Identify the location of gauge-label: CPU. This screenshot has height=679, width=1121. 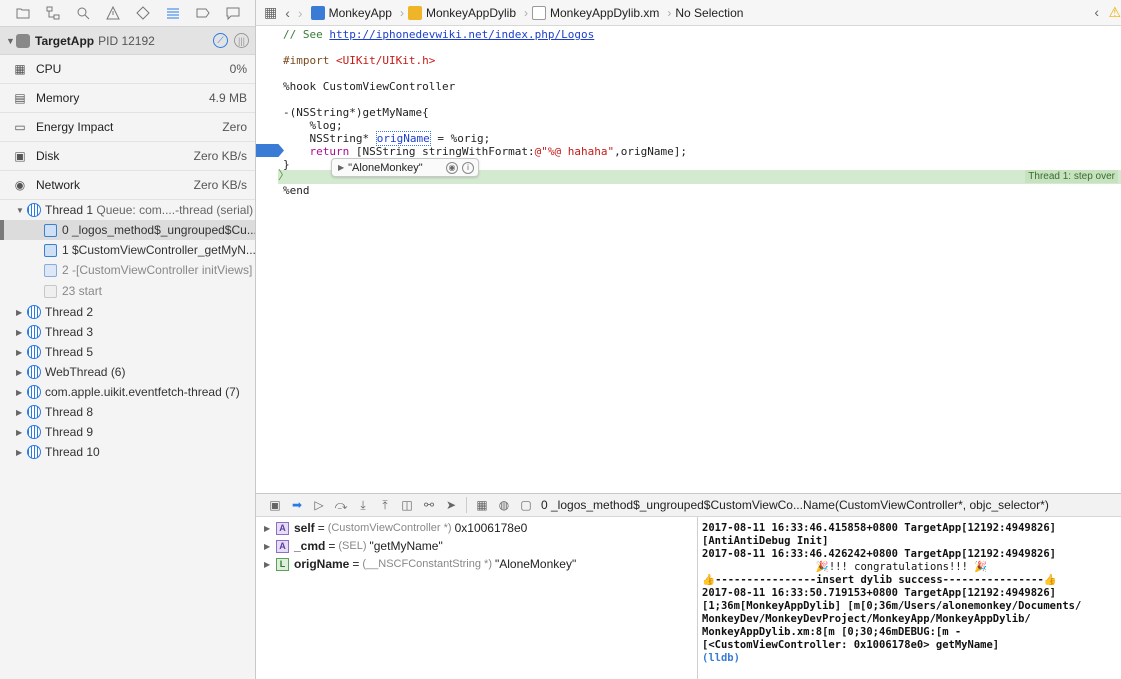
(49, 69).